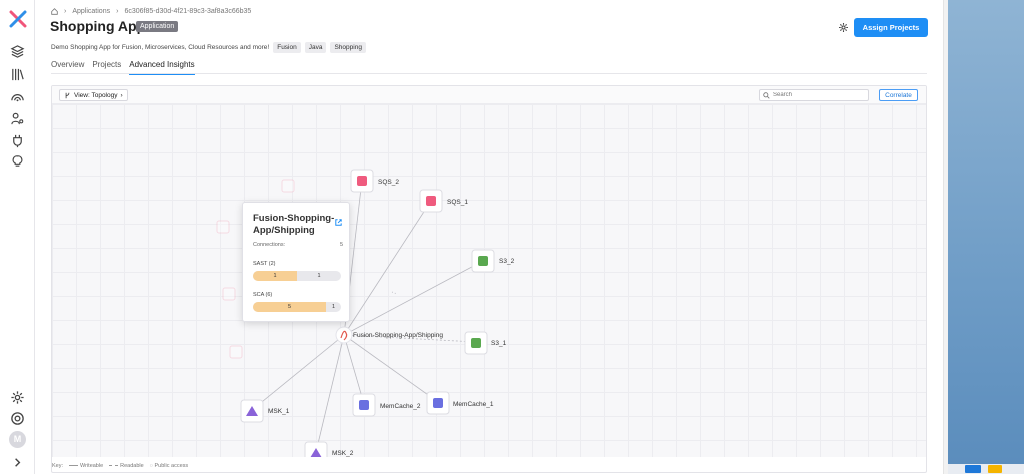 The image size is (1024, 474). I want to click on popup-title: Fusion-Shopping-App/Shipping, so click(294, 224).